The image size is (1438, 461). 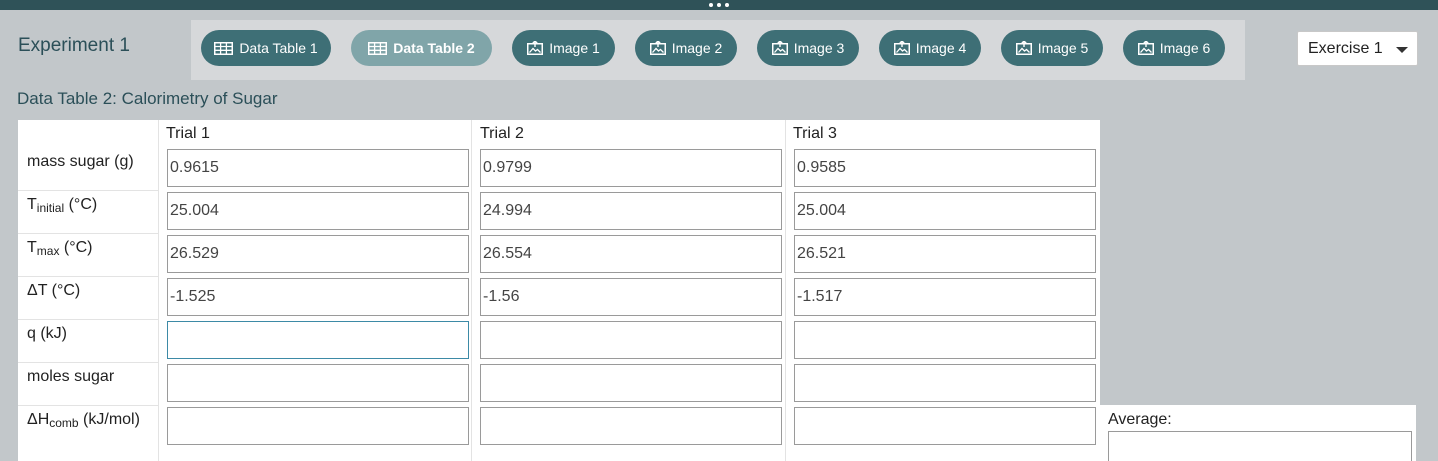 I want to click on t-max-trial-3-input, so click(x=945, y=254).